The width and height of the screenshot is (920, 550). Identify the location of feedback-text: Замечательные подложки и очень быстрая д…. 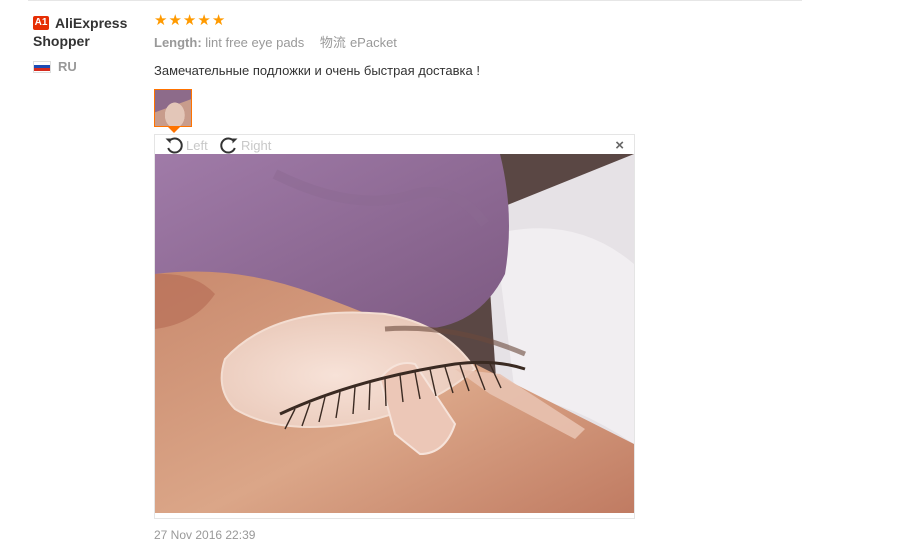
(317, 70).